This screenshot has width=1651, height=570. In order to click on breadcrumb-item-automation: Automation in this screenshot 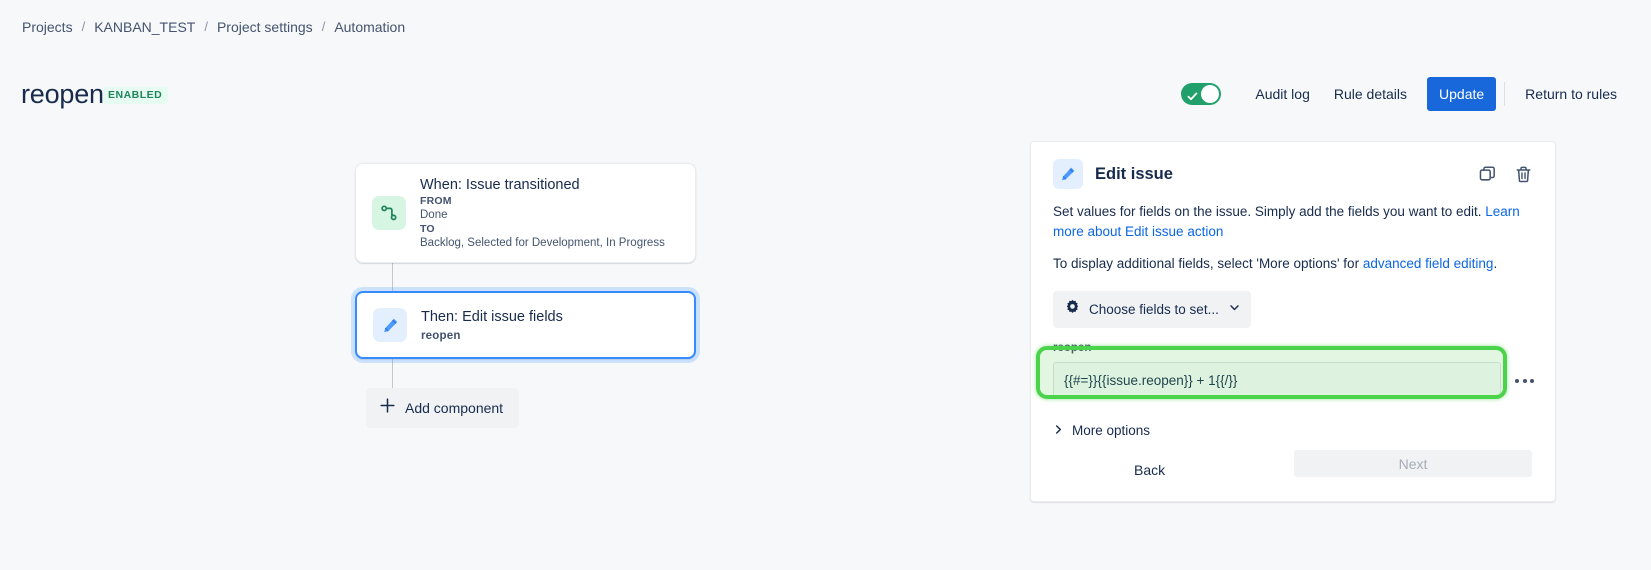, I will do `click(369, 27)`.